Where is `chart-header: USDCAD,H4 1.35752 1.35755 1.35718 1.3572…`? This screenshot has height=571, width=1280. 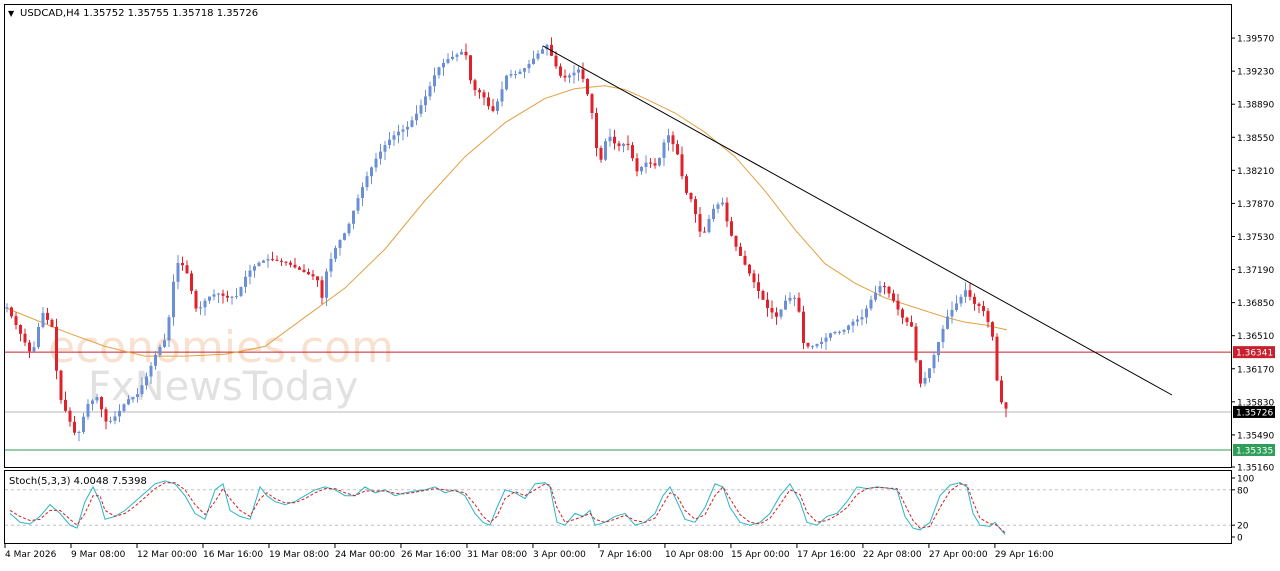 chart-header: USDCAD,H4 1.35752 1.35755 1.35718 1.3572… is located at coordinates (139, 13).